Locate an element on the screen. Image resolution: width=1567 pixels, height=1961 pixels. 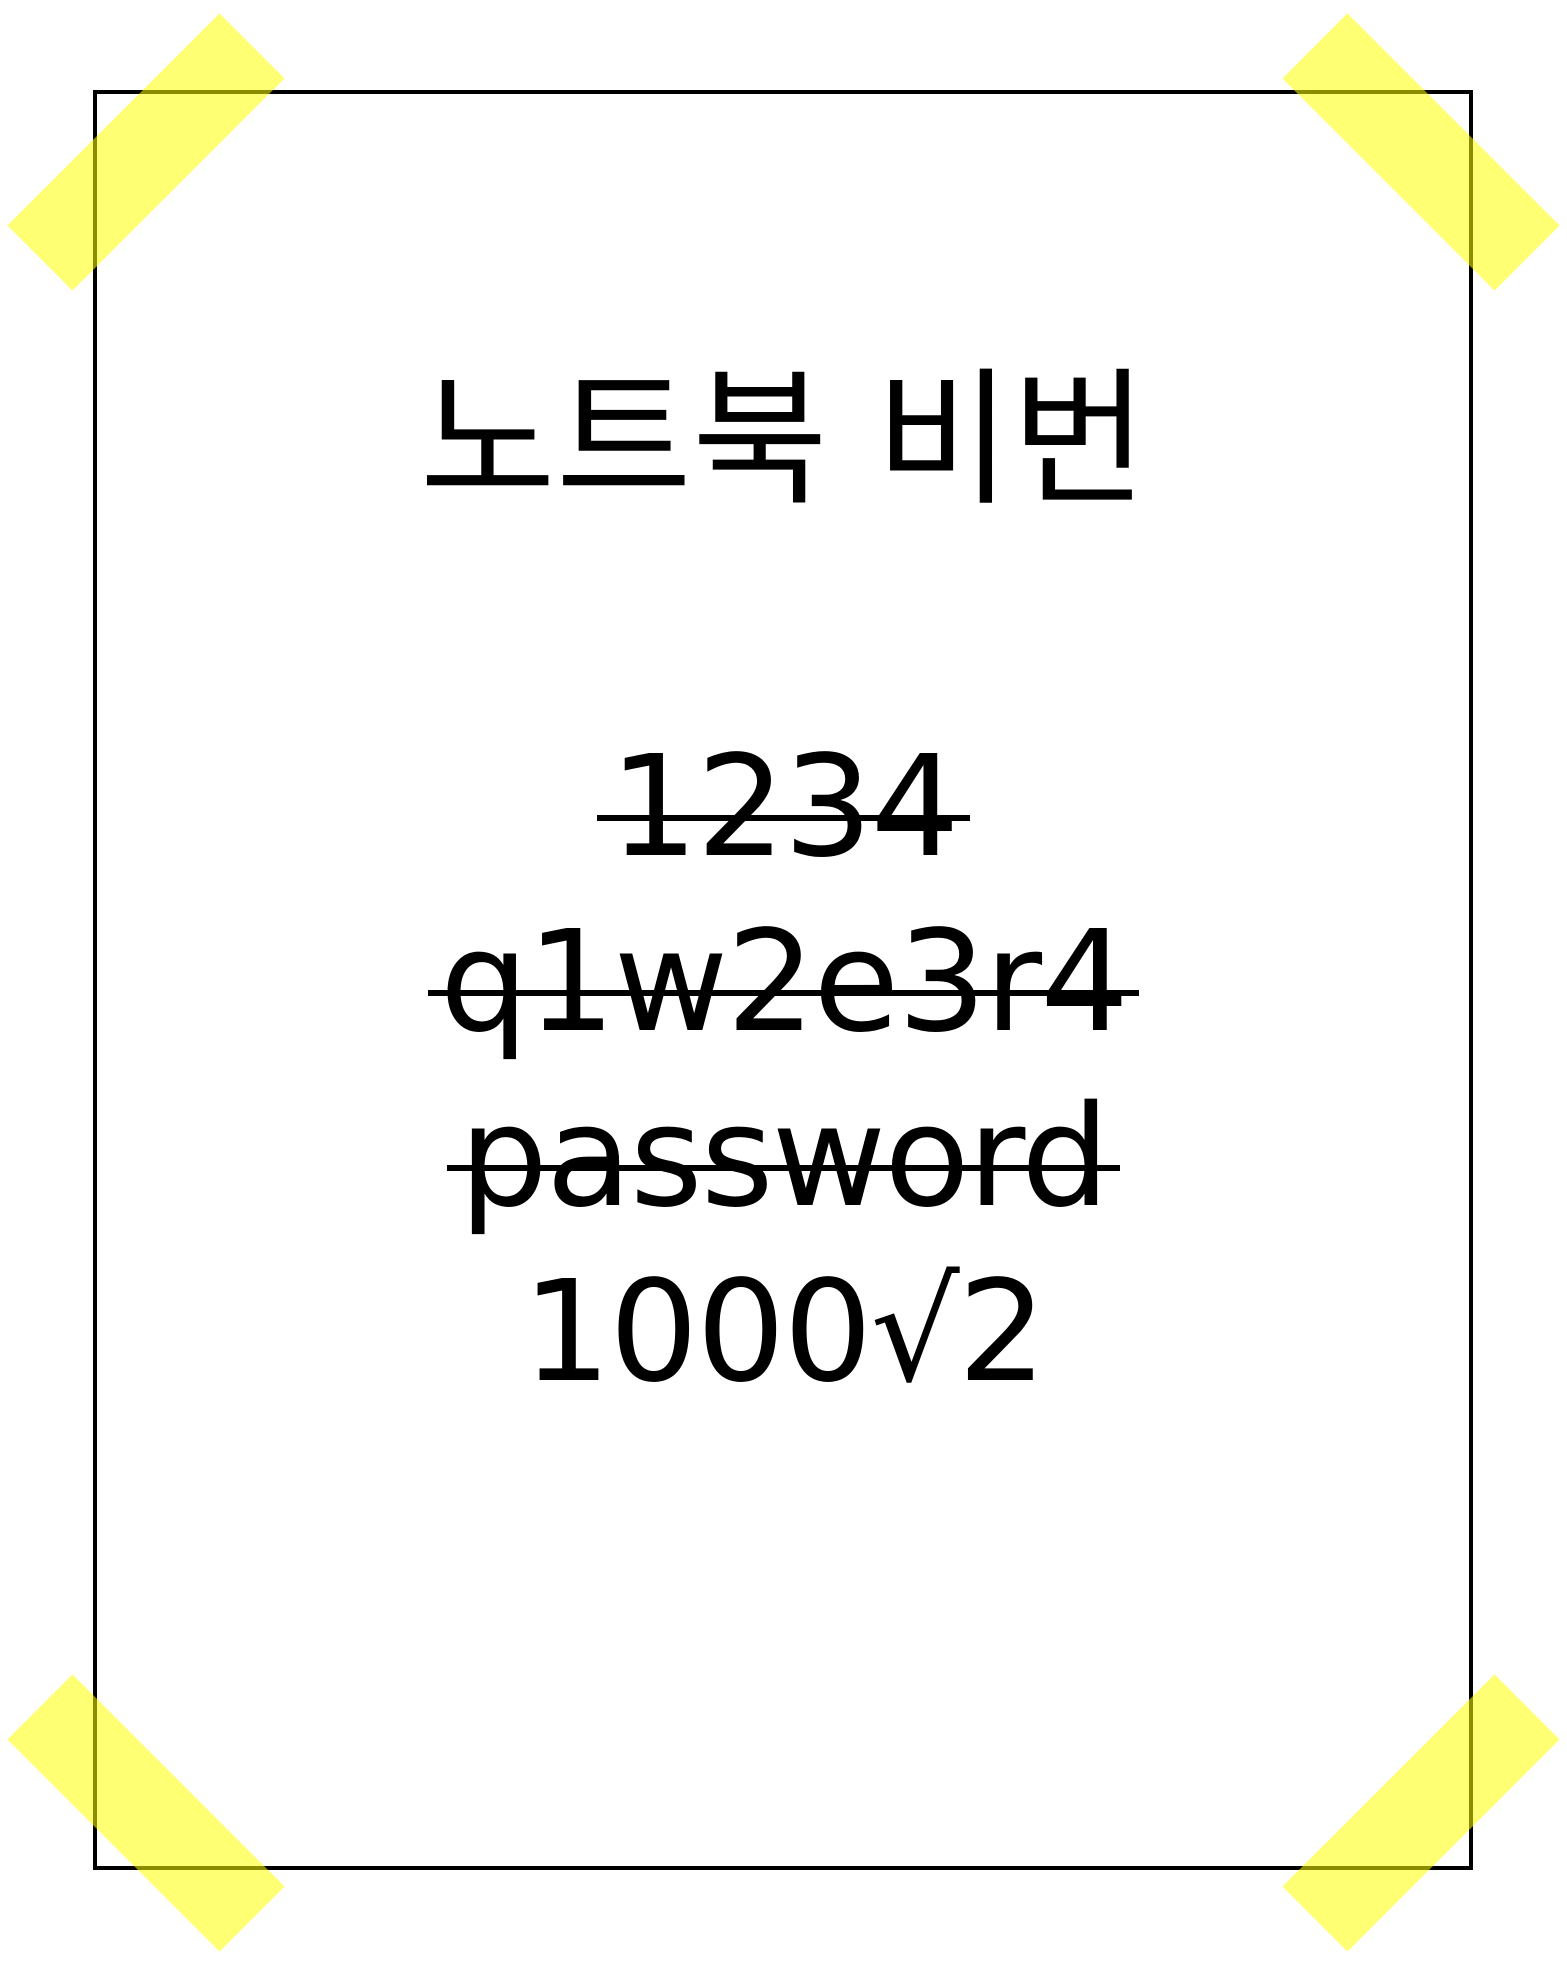
password-item-crossed: password is located at coordinates (783, 1157).